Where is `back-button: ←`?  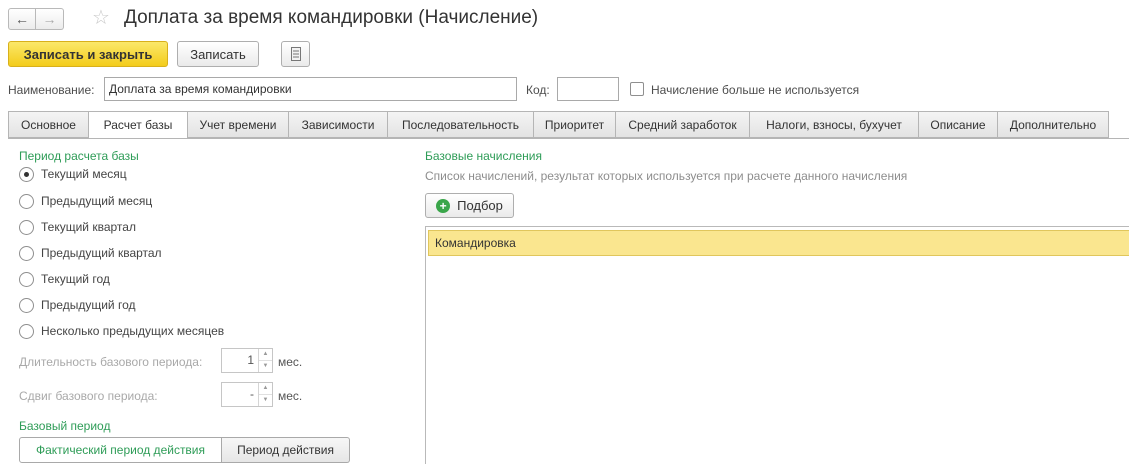
back-button: ← is located at coordinates (22, 19).